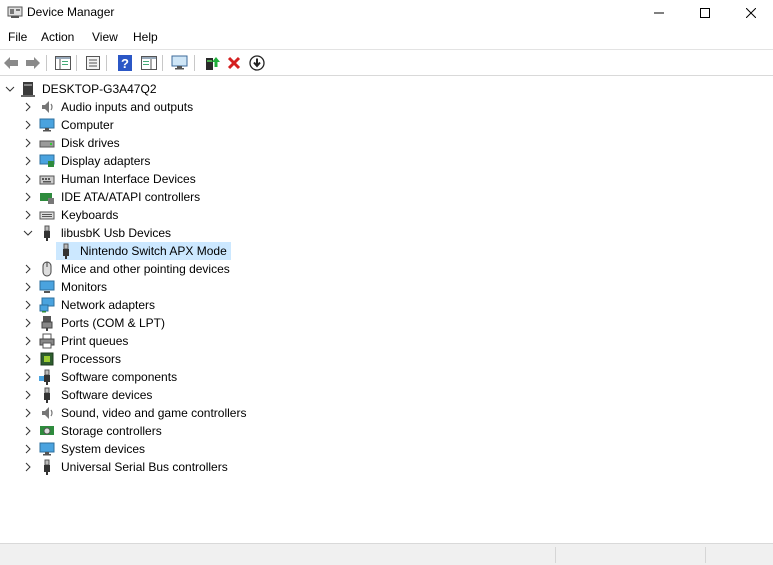 The height and width of the screenshot is (565, 773). I want to click on back-button, so click(11, 63).